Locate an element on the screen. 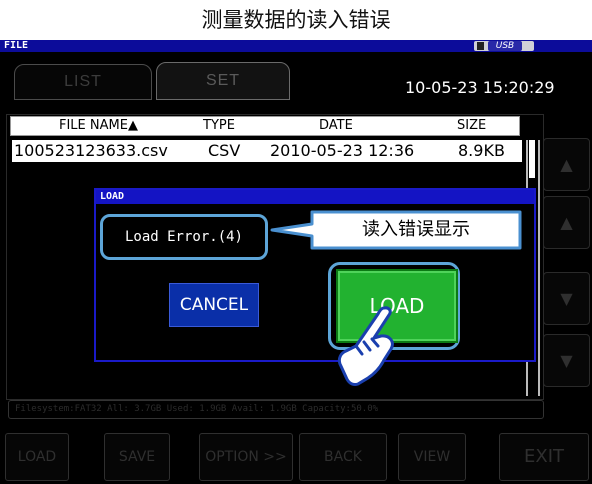 The height and width of the screenshot is (484, 592). column-header-date: DATE is located at coordinates (336, 126).